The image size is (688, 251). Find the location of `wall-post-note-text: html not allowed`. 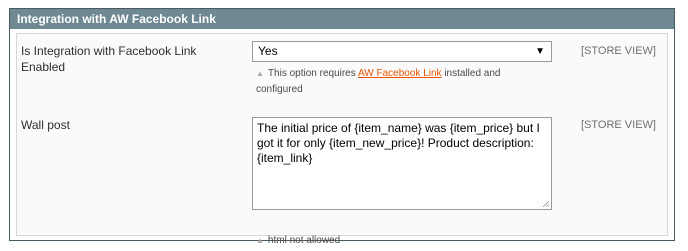

wall-post-note-text: html not allowed is located at coordinates (304, 240).